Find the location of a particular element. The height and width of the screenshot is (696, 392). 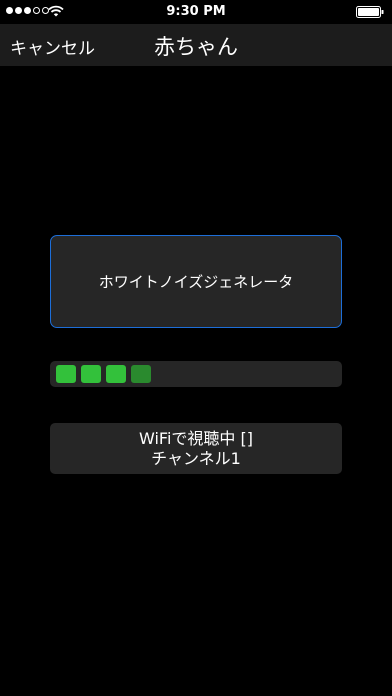

cancel-button: キャンセル is located at coordinates (52, 46).